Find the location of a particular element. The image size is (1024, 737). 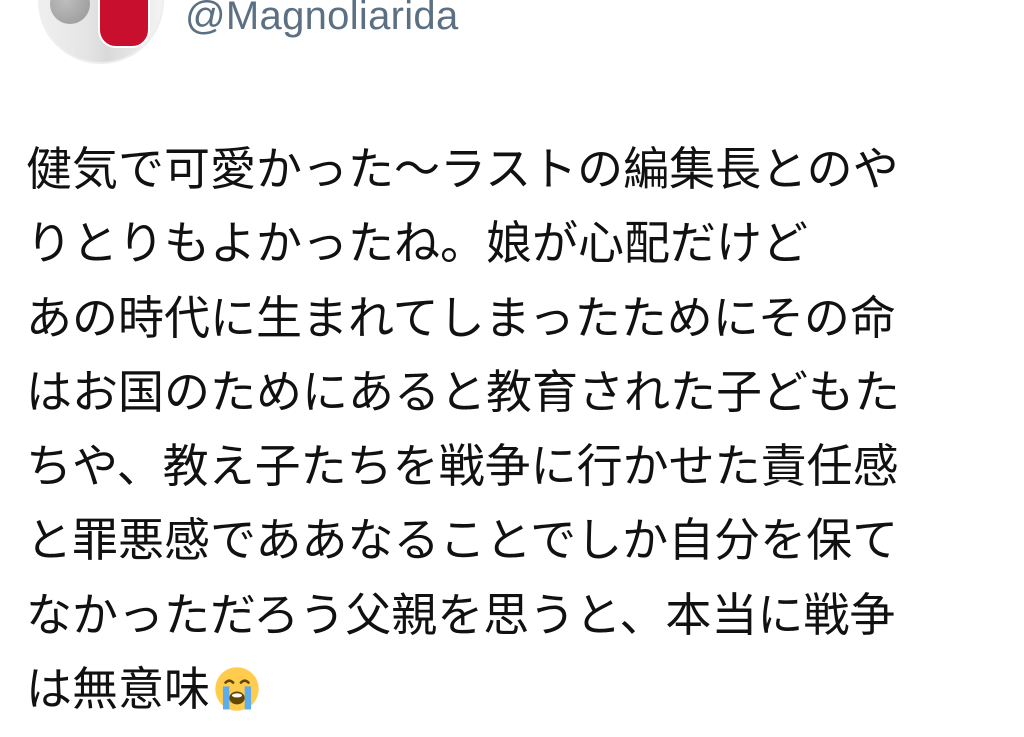

tweet-text-line: はお国のためにあると教育された子どもた is located at coordinates (463, 391).